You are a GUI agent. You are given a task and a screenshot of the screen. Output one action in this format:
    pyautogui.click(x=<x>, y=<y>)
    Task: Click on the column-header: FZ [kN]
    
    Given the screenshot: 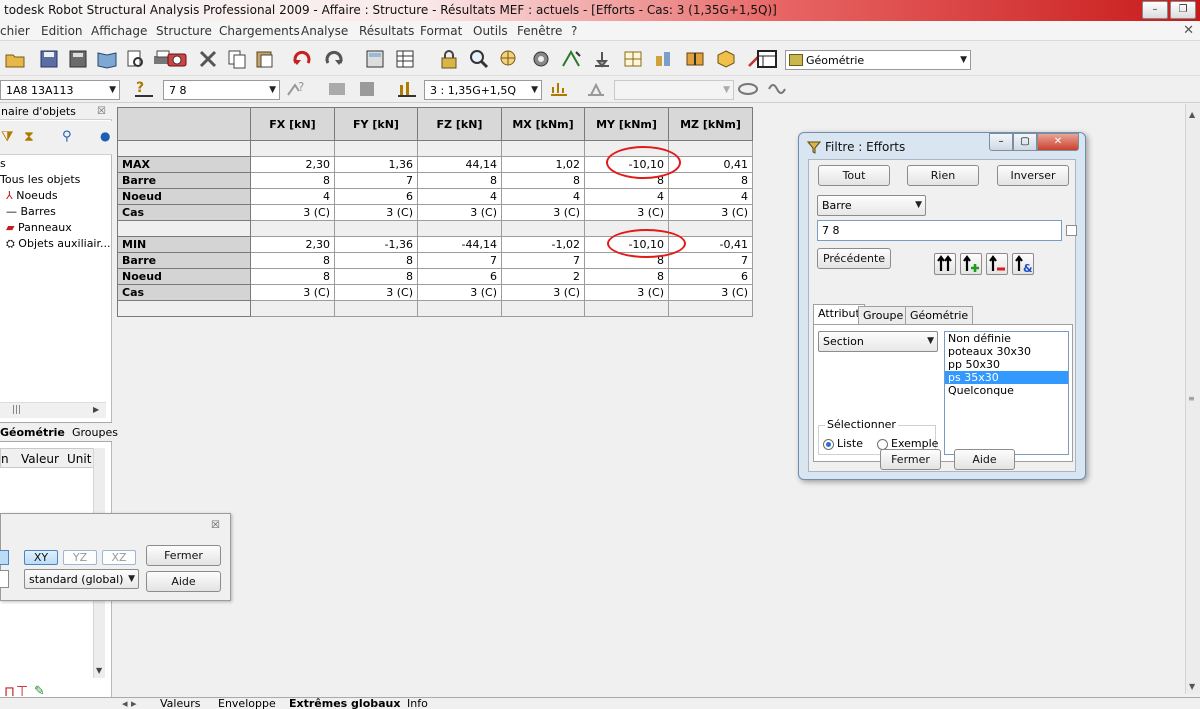 What is the action you would take?
    pyautogui.click(x=459, y=124)
    